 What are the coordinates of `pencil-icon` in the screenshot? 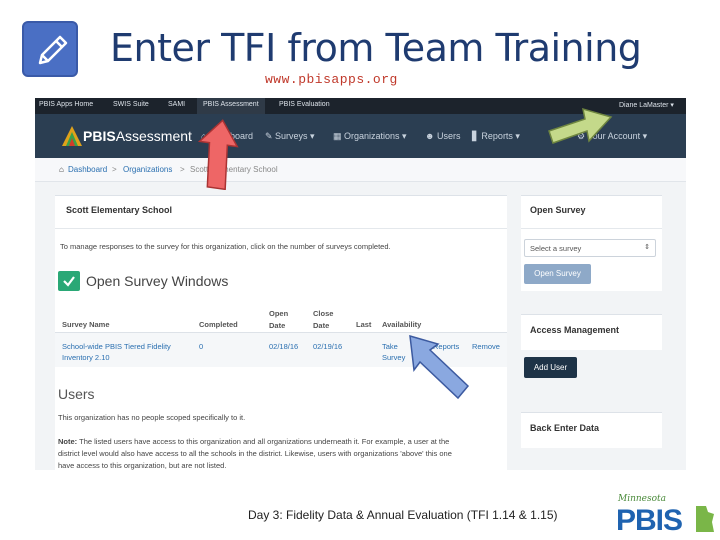 It's located at (50, 49).